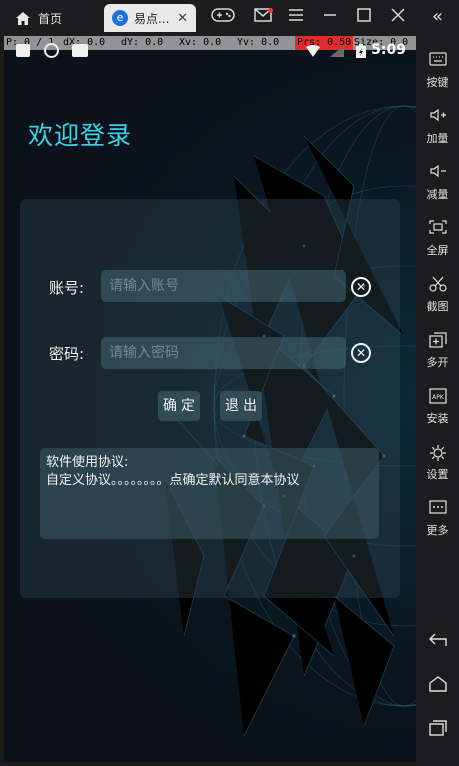 The height and width of the screenshot is (766, 459). I want to click on sidebar-item-volume-up: 加量, so click(437, 127).